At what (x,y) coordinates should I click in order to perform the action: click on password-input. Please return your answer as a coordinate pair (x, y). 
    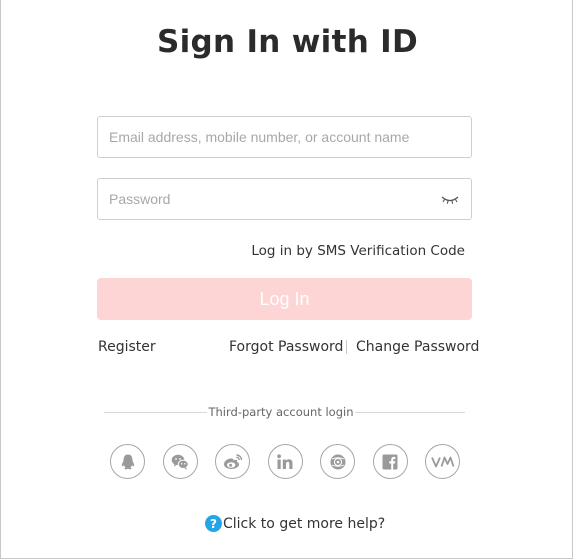
    Looking at the image, I should click on (284, 199).